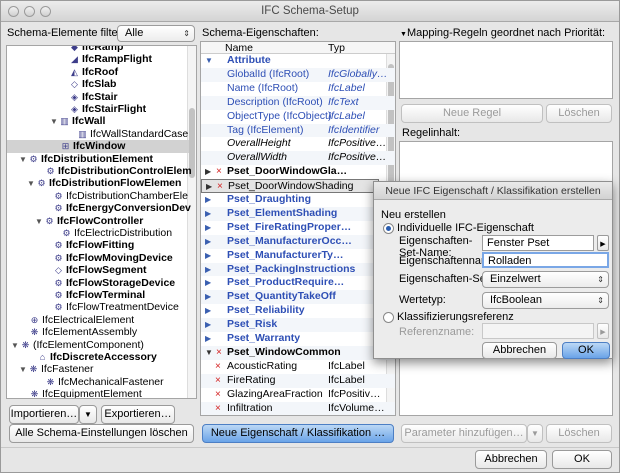 The width and height of the screenshot is (620, 473). What do you see at coordinates (603, 243) in the screenshot?
I see `set-name-picker-button: ▶` at bounding box center [603, 243].